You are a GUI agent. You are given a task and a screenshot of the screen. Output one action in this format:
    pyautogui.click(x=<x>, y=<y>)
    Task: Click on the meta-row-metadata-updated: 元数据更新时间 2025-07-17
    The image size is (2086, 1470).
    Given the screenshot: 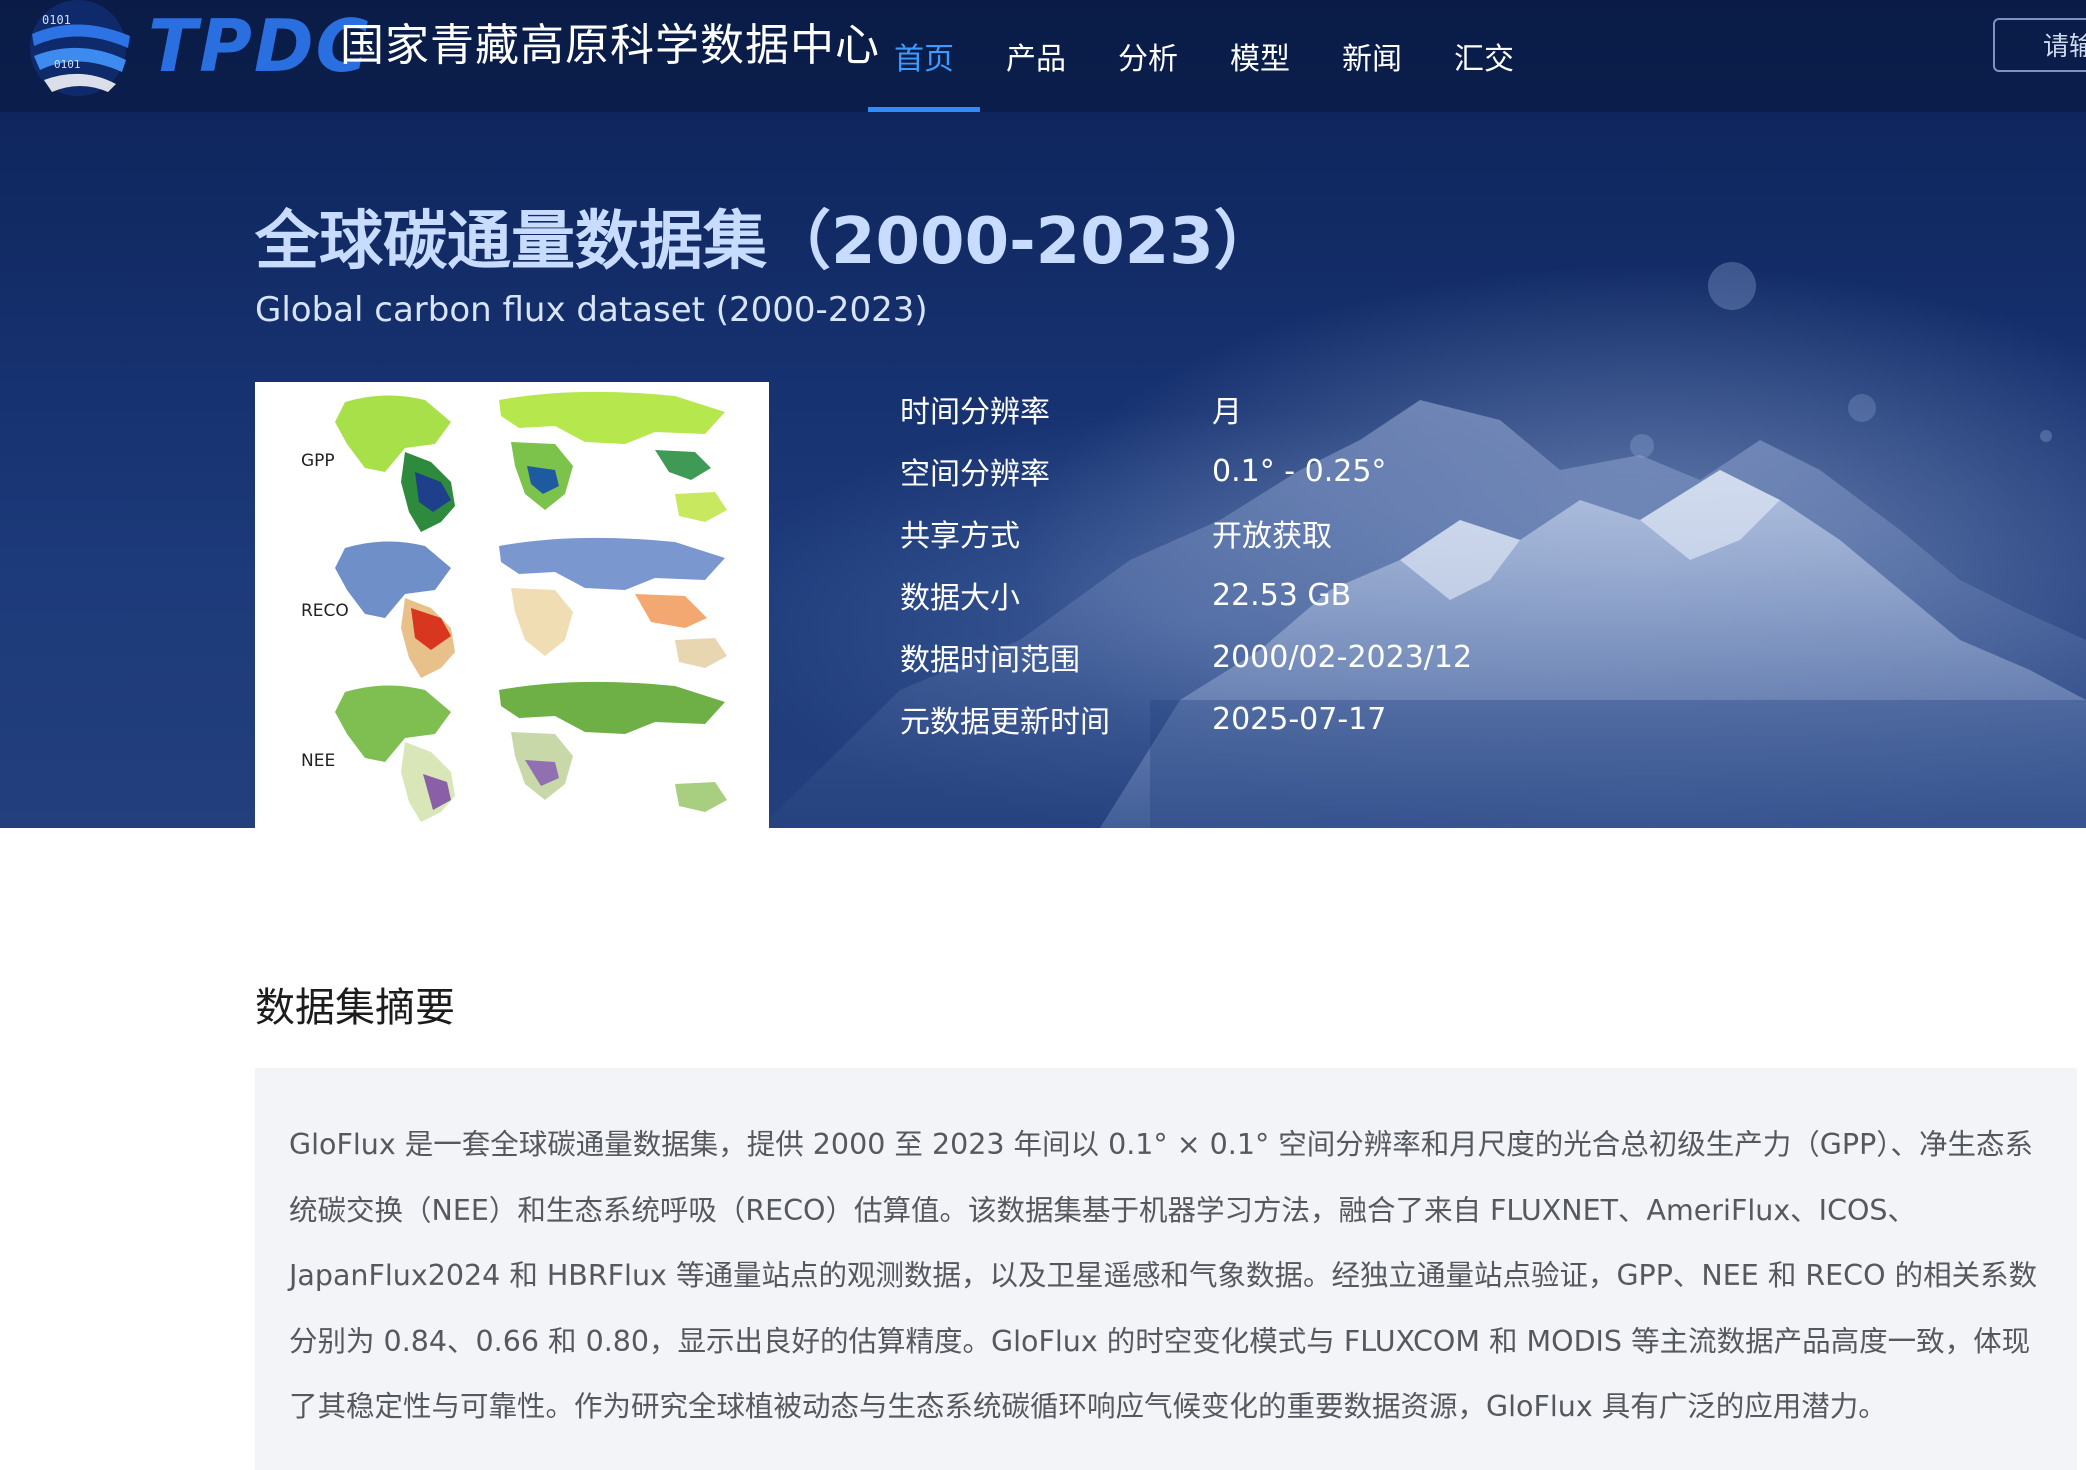 What is the action you would take?
    pyautogui.click(x=1186, y=719)
    